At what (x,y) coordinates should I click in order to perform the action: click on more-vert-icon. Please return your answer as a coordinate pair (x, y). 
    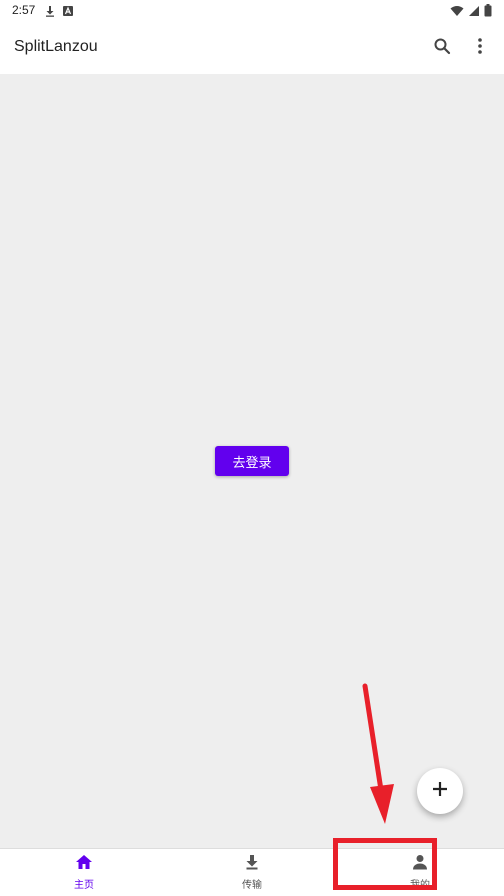
    Looking at the image, I should click on (480, 48).